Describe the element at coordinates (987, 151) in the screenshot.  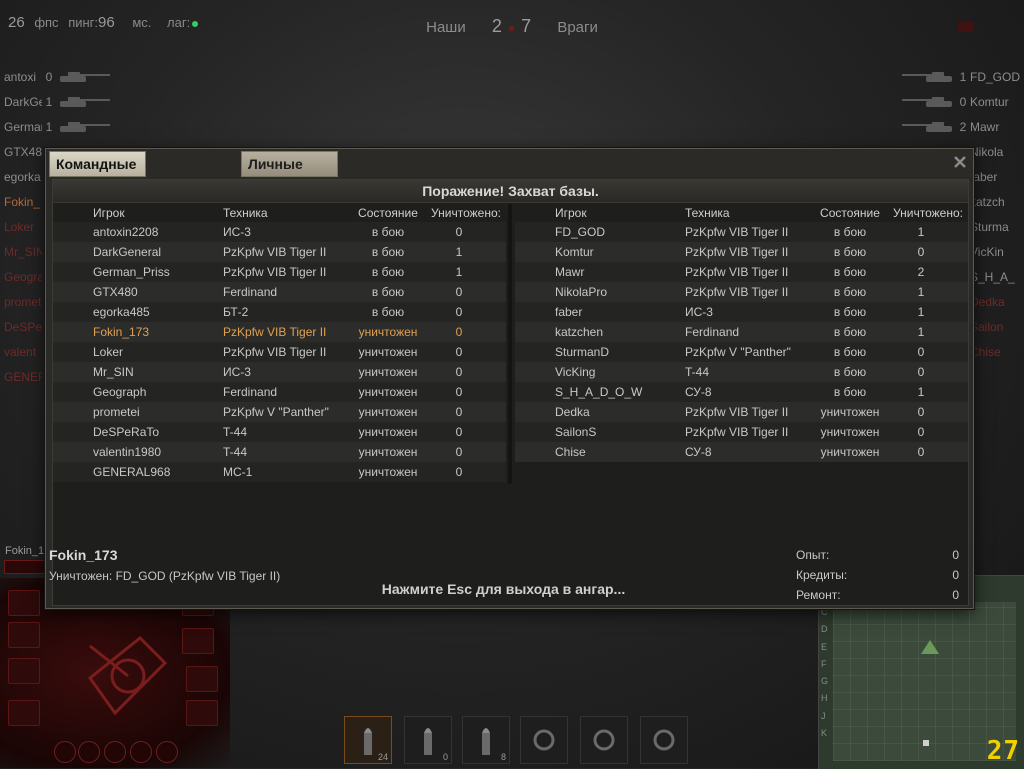
I see `side-player-name: Nikola` at that location.